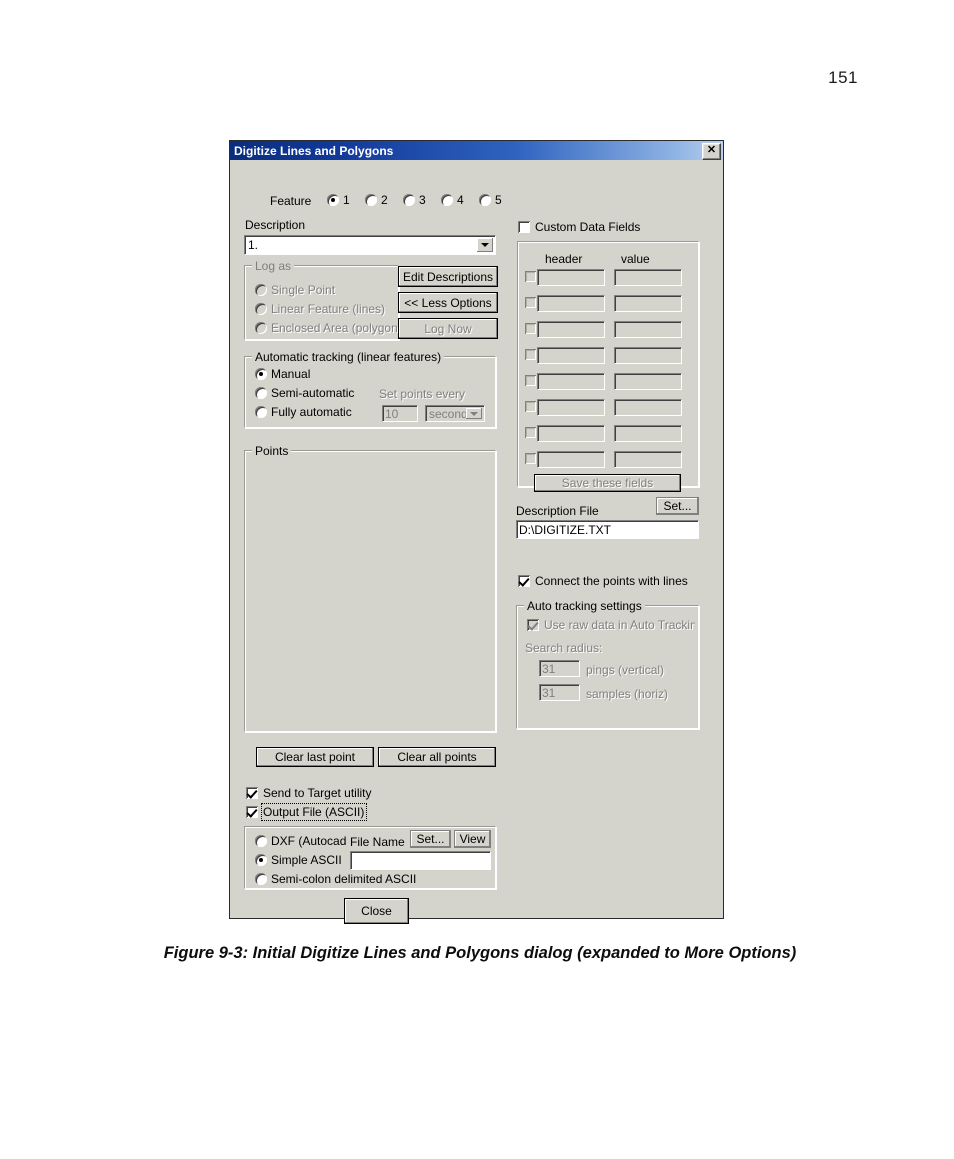 The width and height of the screenshot is (954, 1159). Describe the element at coordinates (571, 355) in the screenshot. I see `cdf-row-3-header-input` at that location.